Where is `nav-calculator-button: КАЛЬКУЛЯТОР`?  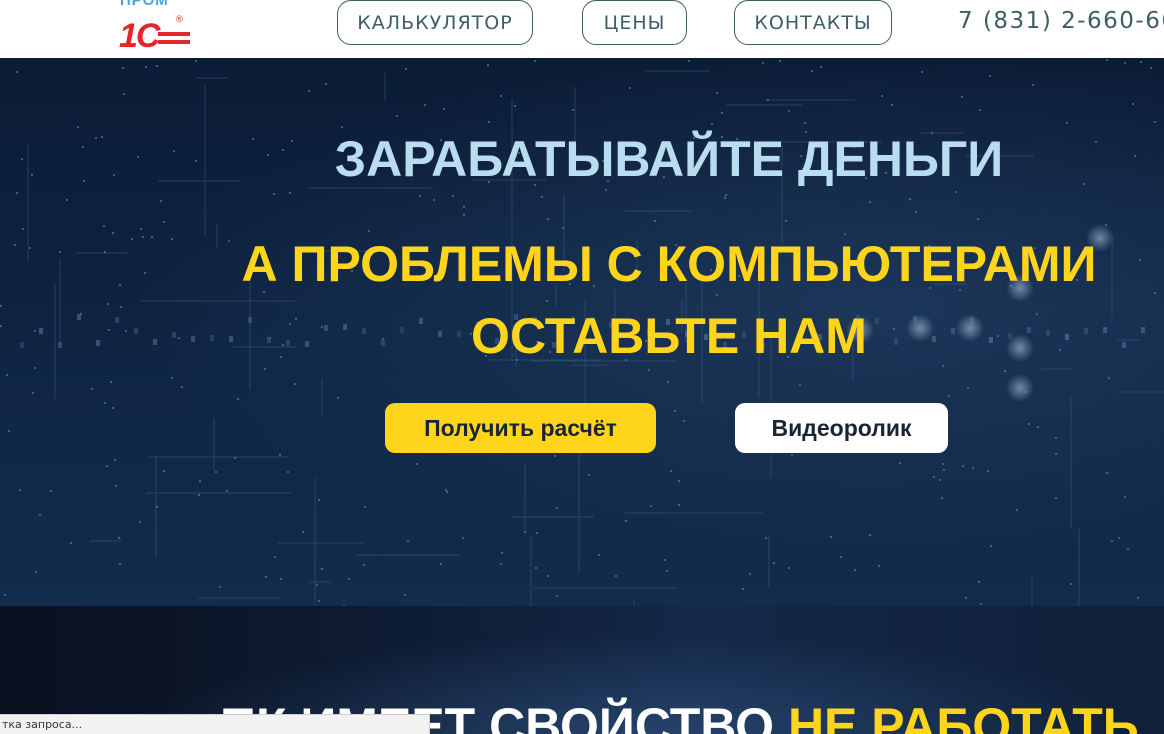
nav-calculator-button: КАЛЬКУЛЯТОР is located at coordinates (435, 22).